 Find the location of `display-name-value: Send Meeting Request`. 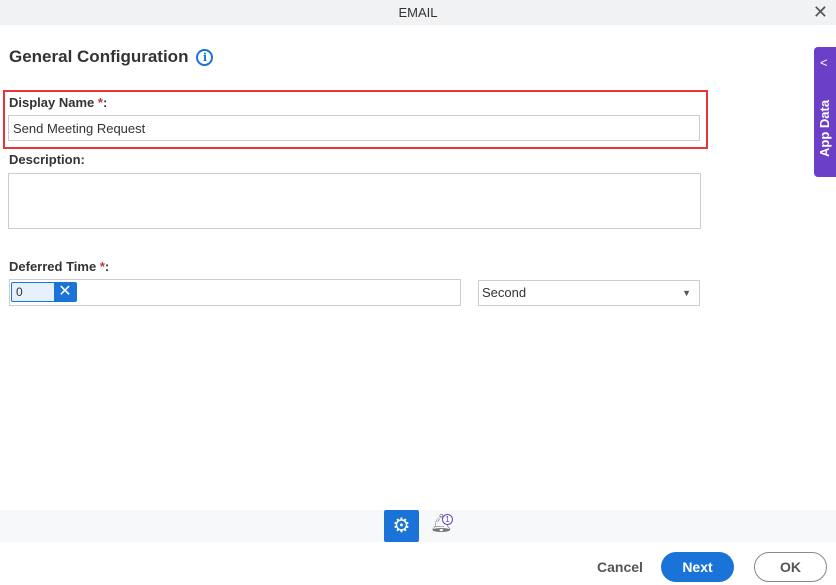

display-name-value: Send Meeting Request is located at coordinates (79, 128).